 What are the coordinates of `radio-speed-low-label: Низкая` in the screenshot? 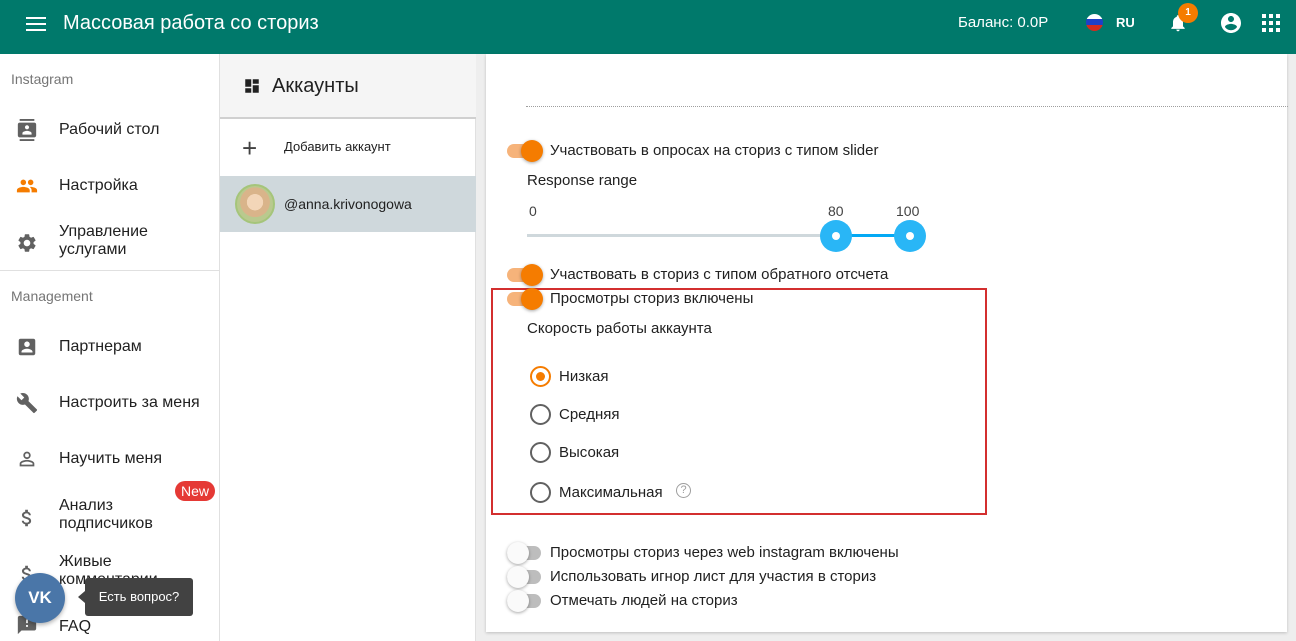 It's located at (584, 376).